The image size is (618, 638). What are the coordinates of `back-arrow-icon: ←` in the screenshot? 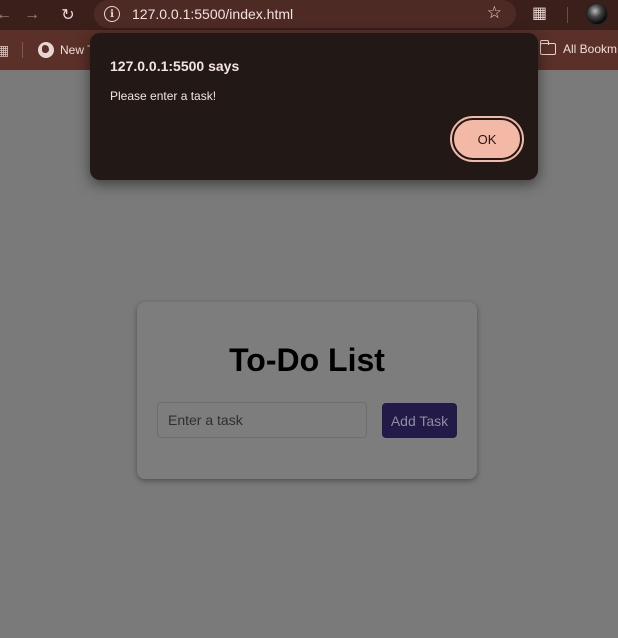 It's located at (9, 15).